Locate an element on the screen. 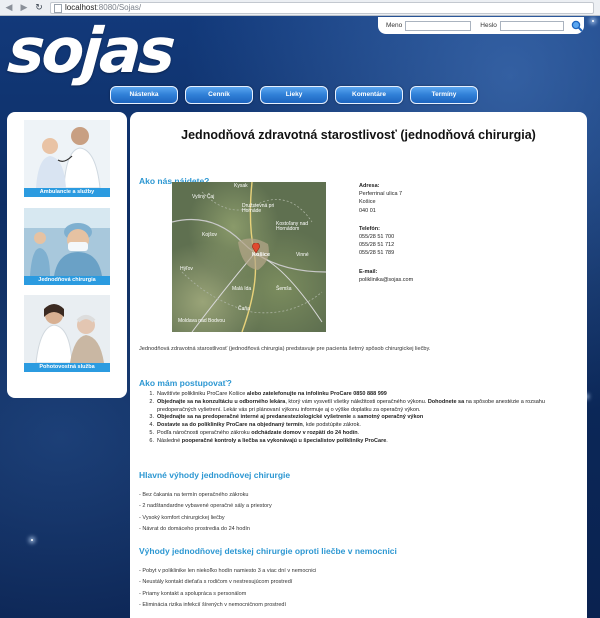  map-label: Kysak is located at coordinates (241, 186).